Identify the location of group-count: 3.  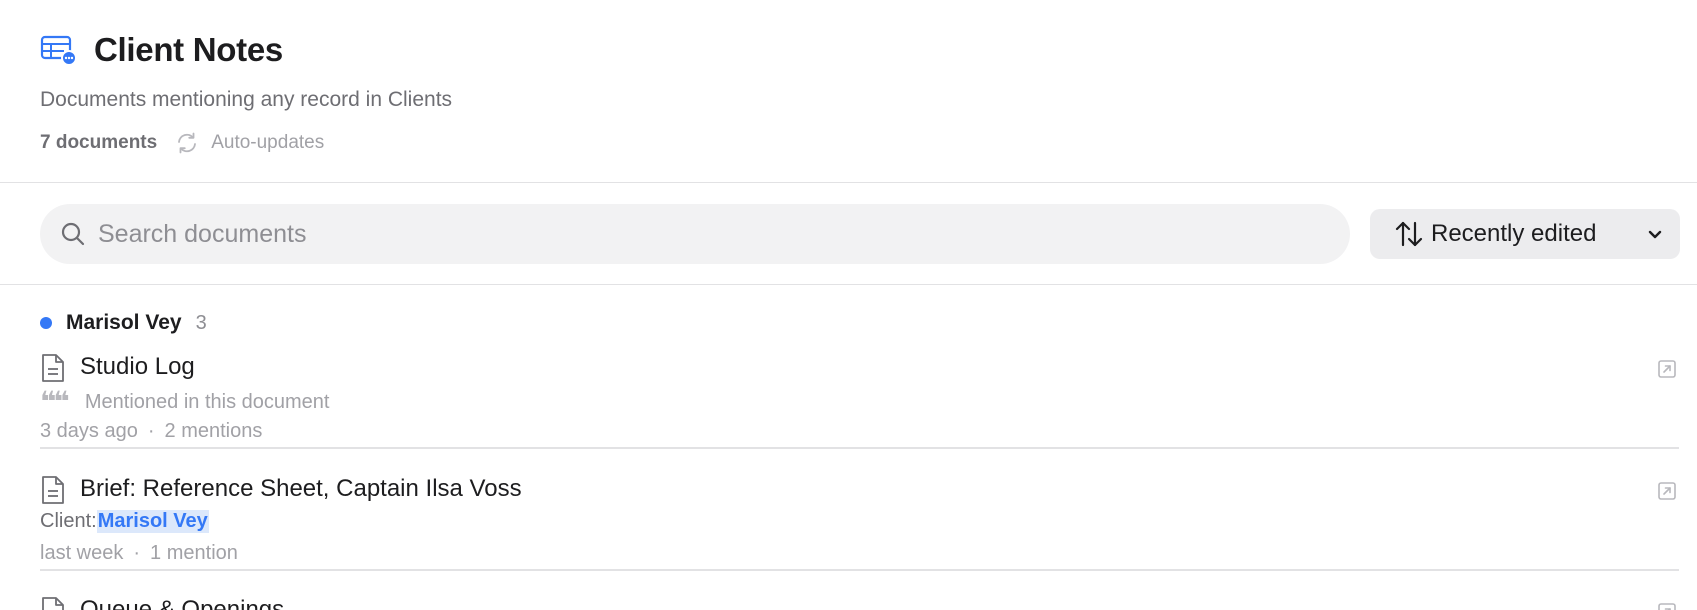
(201, 322).